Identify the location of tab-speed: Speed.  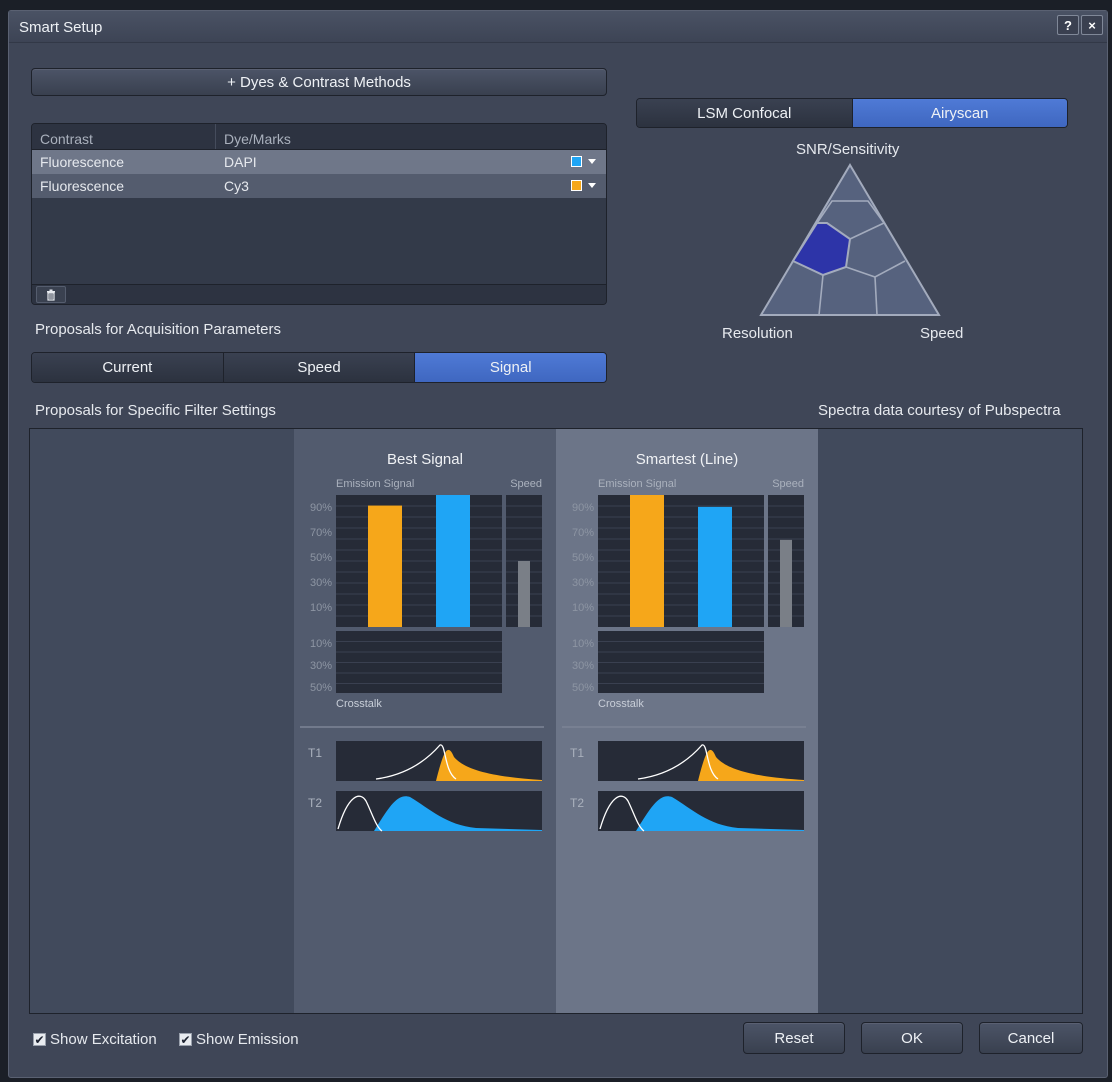
(319, 367).